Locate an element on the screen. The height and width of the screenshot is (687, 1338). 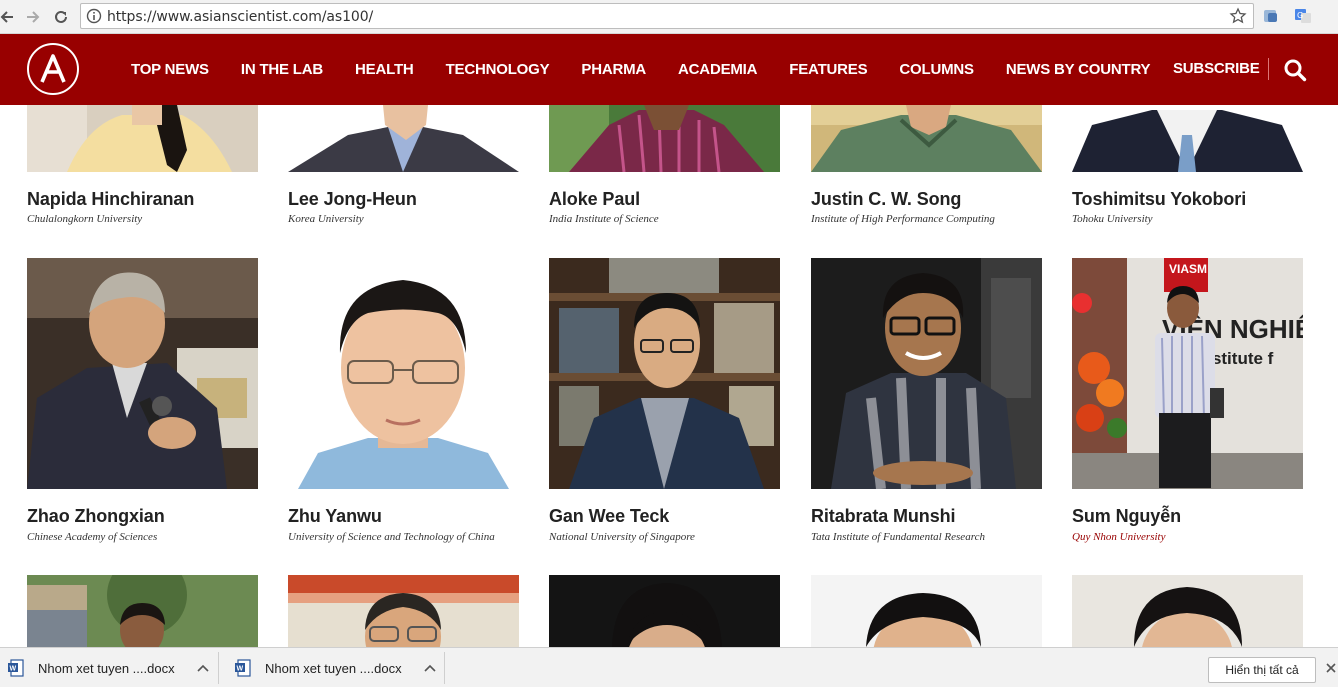
logo-a-icon is located at coordinates (53, 68).